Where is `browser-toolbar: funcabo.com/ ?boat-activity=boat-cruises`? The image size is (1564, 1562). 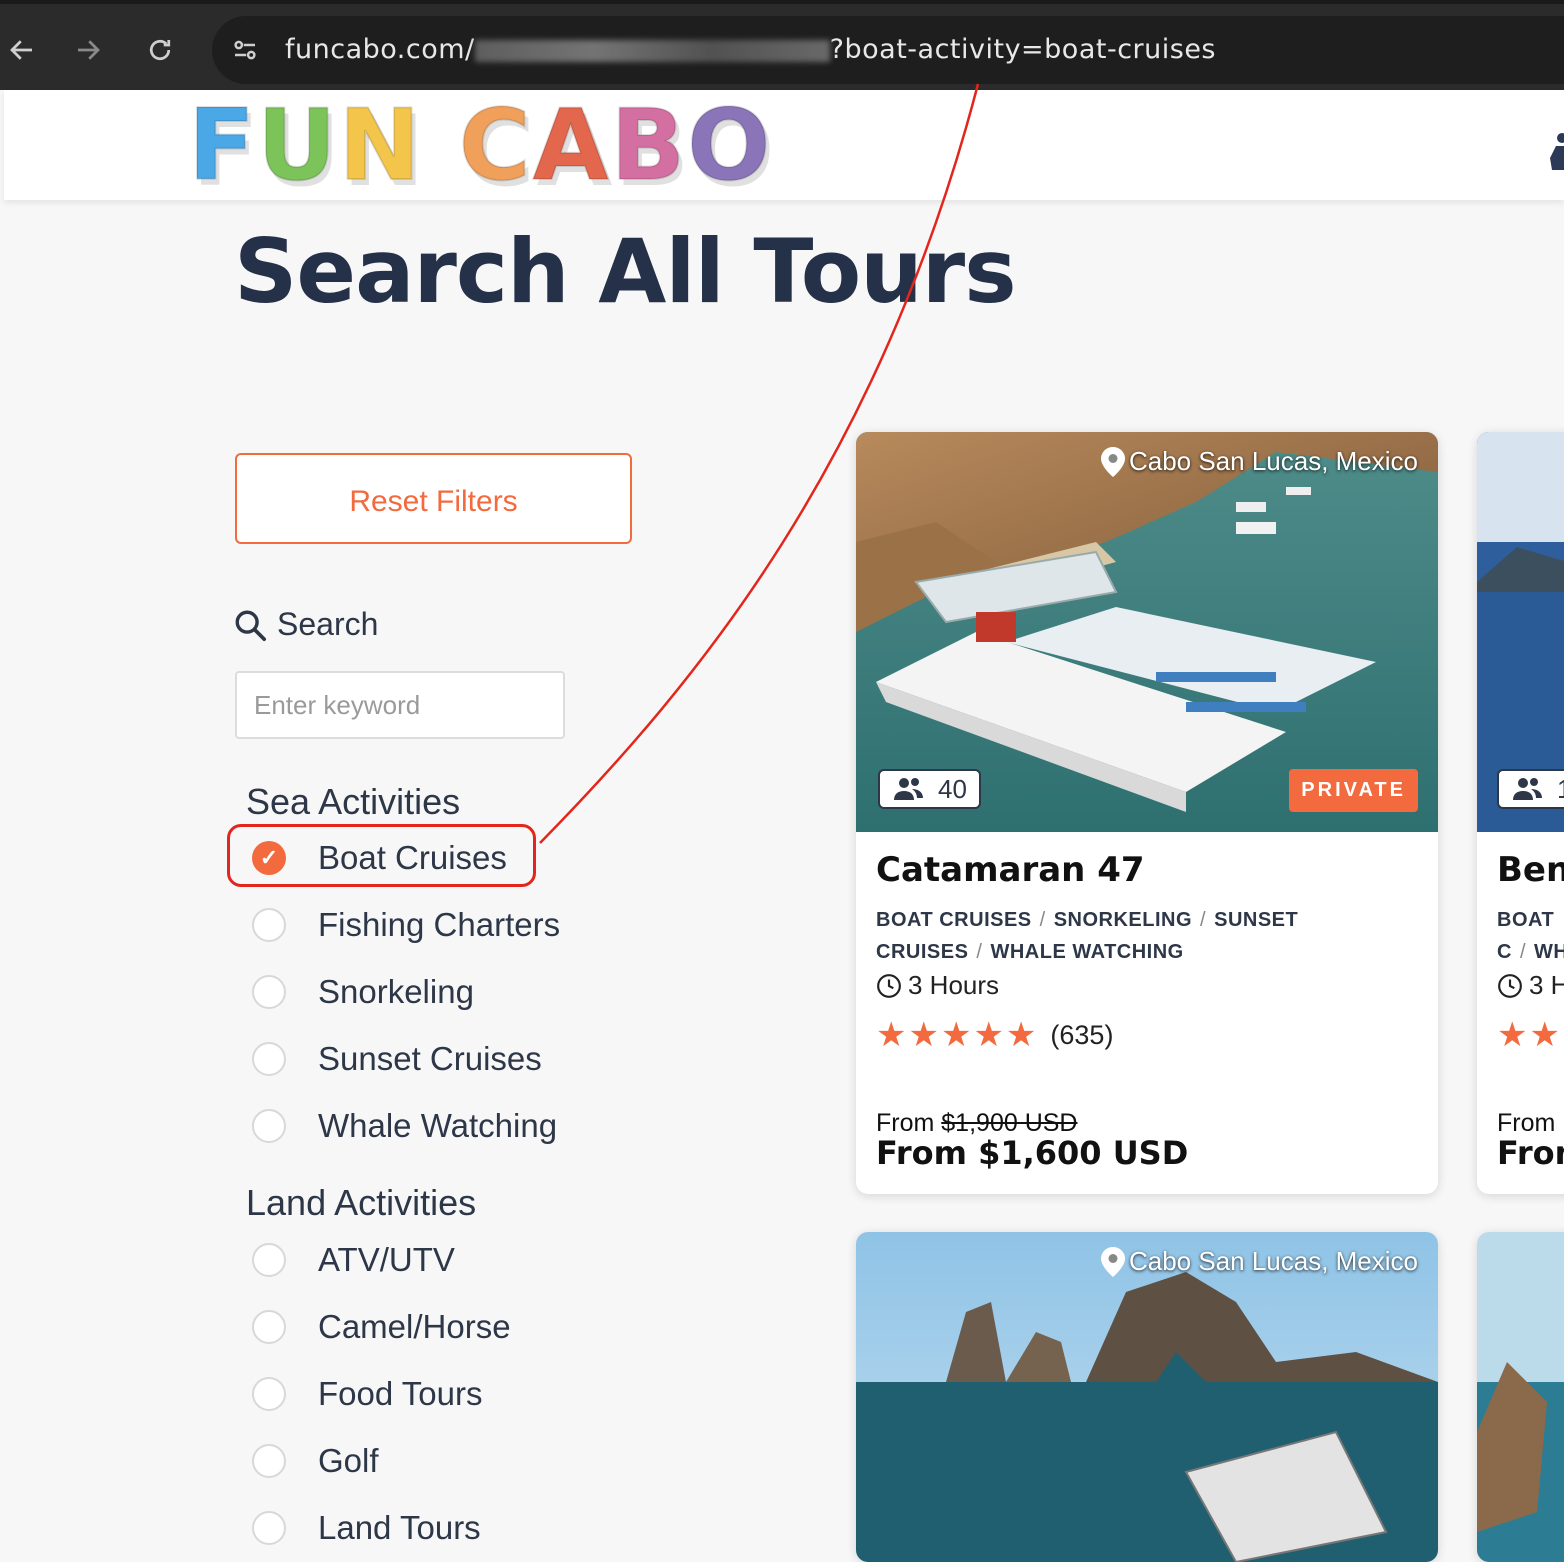
browser-toolbar: funcabo.com/ ?boat-activity=boat-cruises is located at coordinates (782, 45).